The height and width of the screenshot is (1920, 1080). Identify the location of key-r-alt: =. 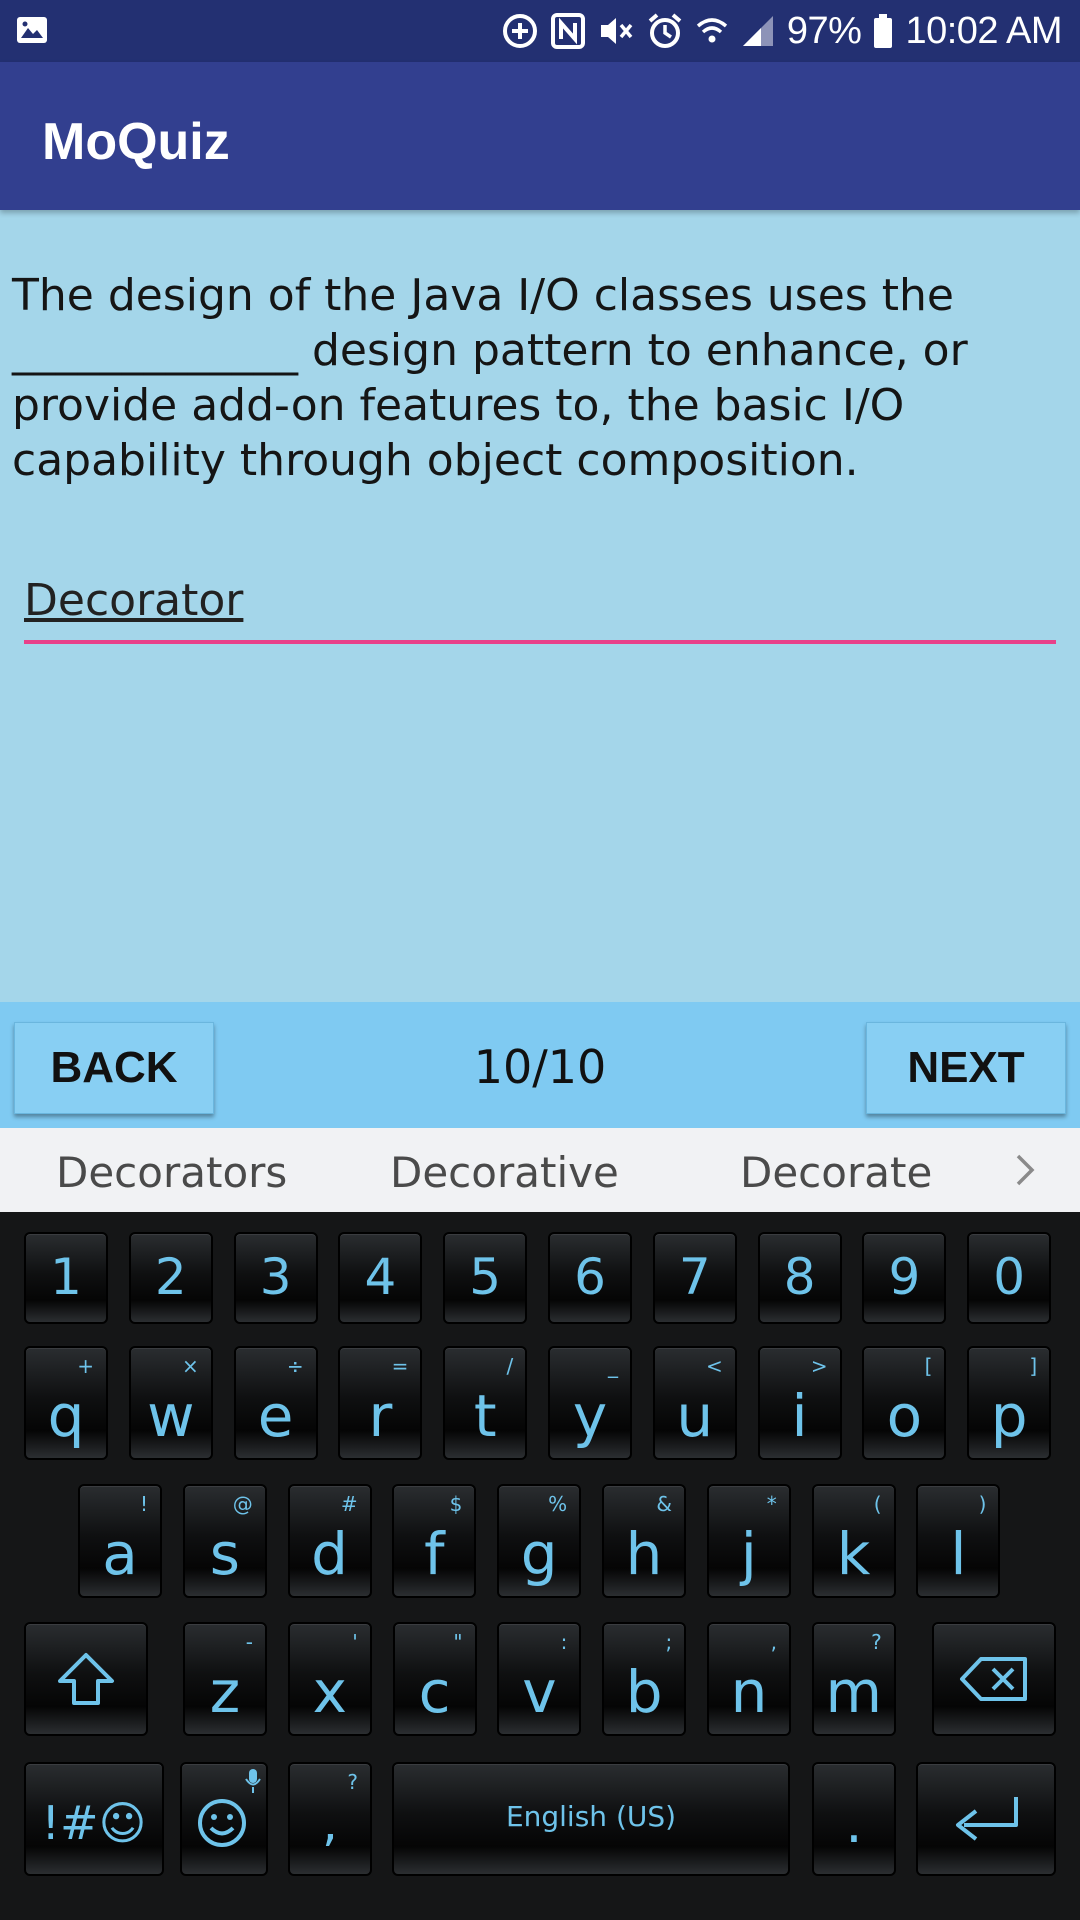
(400, 1366).